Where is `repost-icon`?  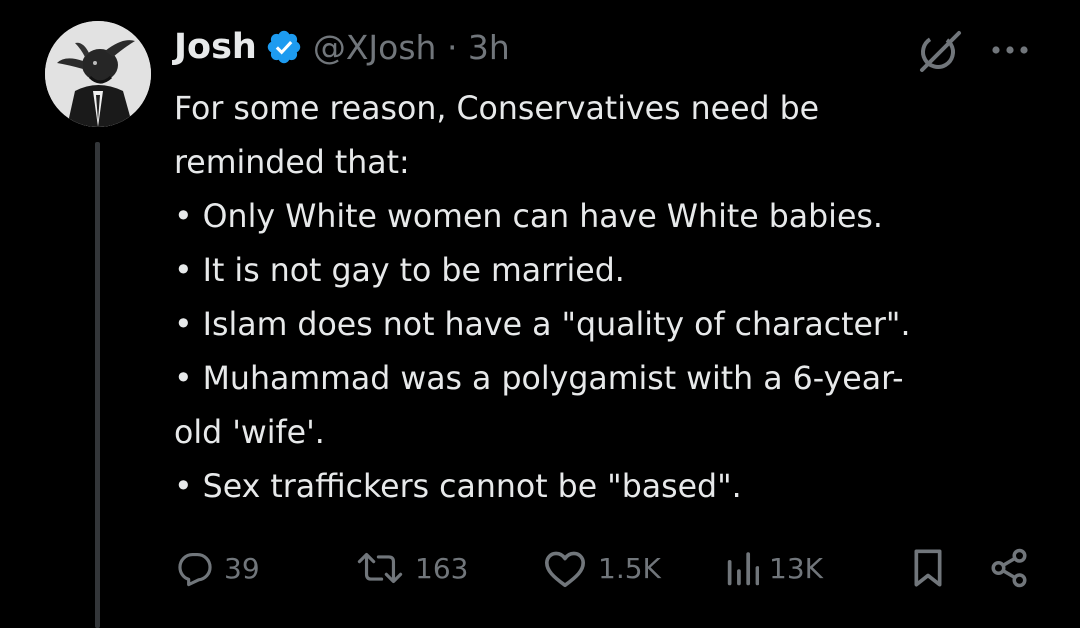 repost-icon is located at coordinates (380, 568).